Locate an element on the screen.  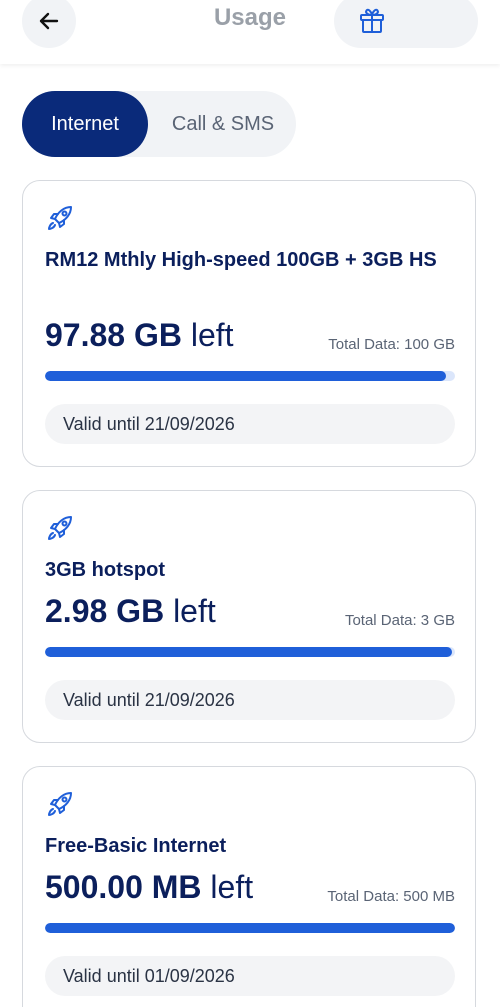
plan-name: Free-Basic Internet is located at coordinates (136, 846).